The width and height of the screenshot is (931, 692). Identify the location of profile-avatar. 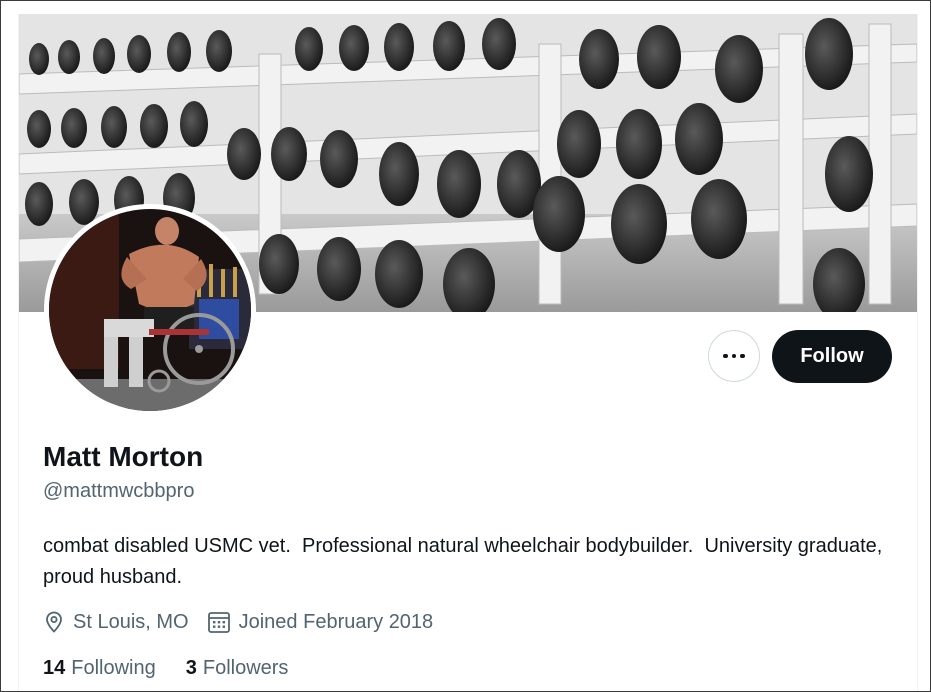
(150, 310).